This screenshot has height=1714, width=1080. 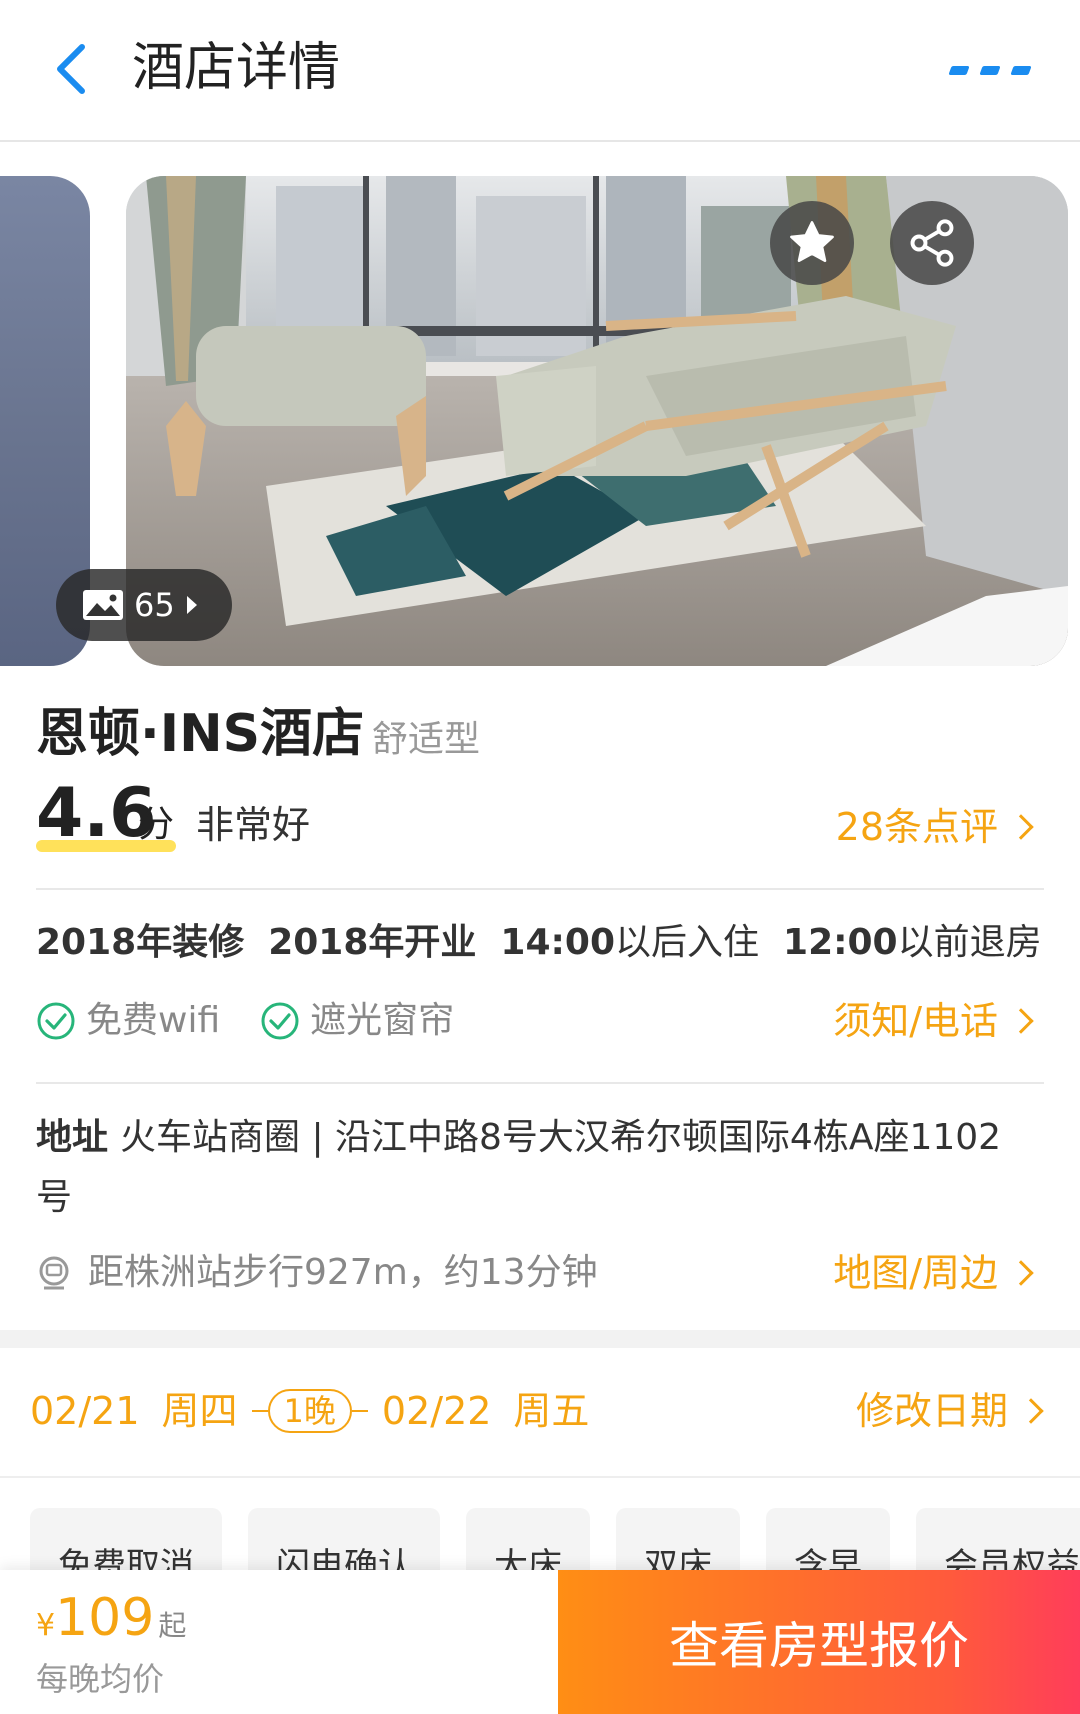 What do you see at coordinates (540, 1339) in the screenshot?
I see `section-separator` at bounding box center [540, 1339].